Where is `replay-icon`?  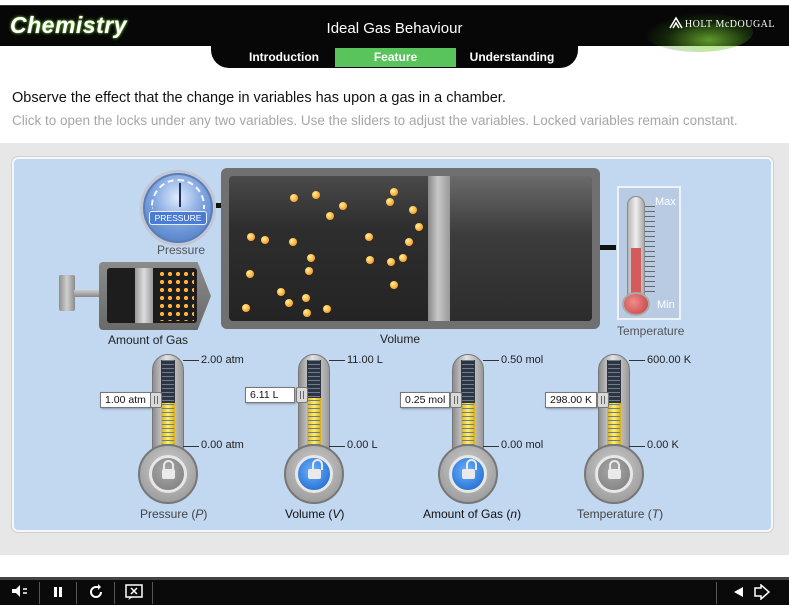
replay-icon is located at coordinates (96, 593).